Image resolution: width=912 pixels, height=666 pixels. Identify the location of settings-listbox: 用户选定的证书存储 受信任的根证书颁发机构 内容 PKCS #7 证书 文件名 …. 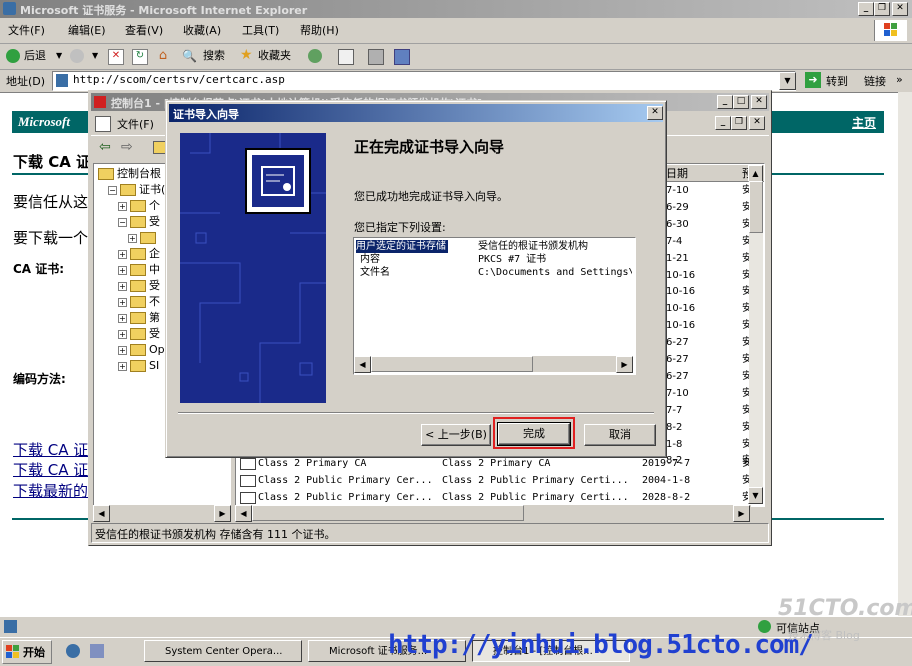
(494, 306).